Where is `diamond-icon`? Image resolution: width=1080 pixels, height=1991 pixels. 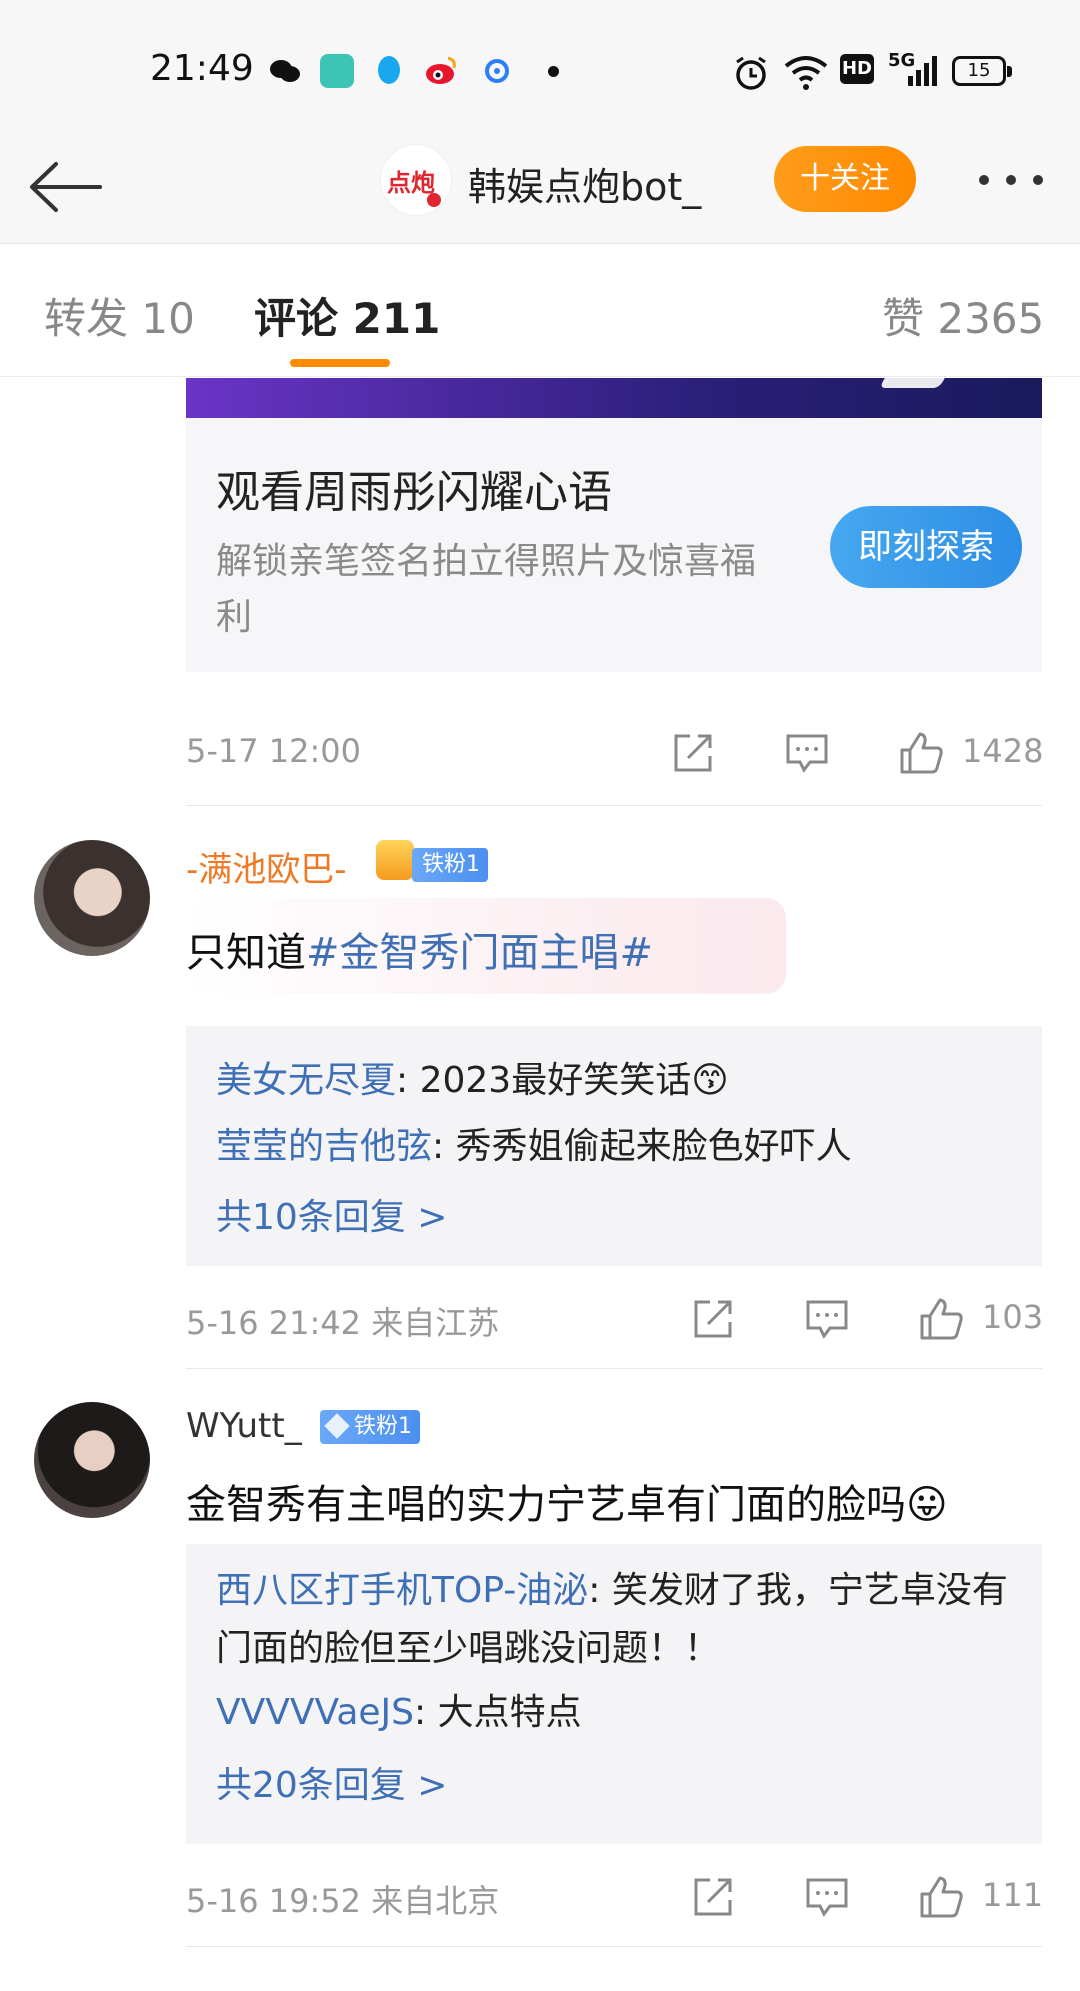 diamond-icon is located at coordinates (337, 1426).